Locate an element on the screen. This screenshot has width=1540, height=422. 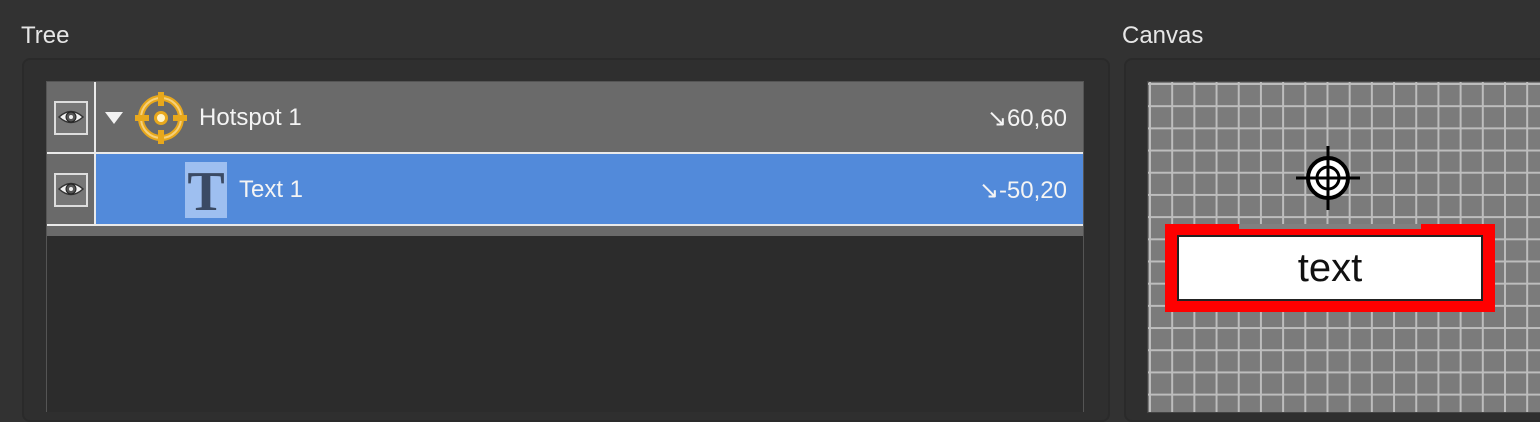
hotspot-target-icon is located at coordinates (161, 120).